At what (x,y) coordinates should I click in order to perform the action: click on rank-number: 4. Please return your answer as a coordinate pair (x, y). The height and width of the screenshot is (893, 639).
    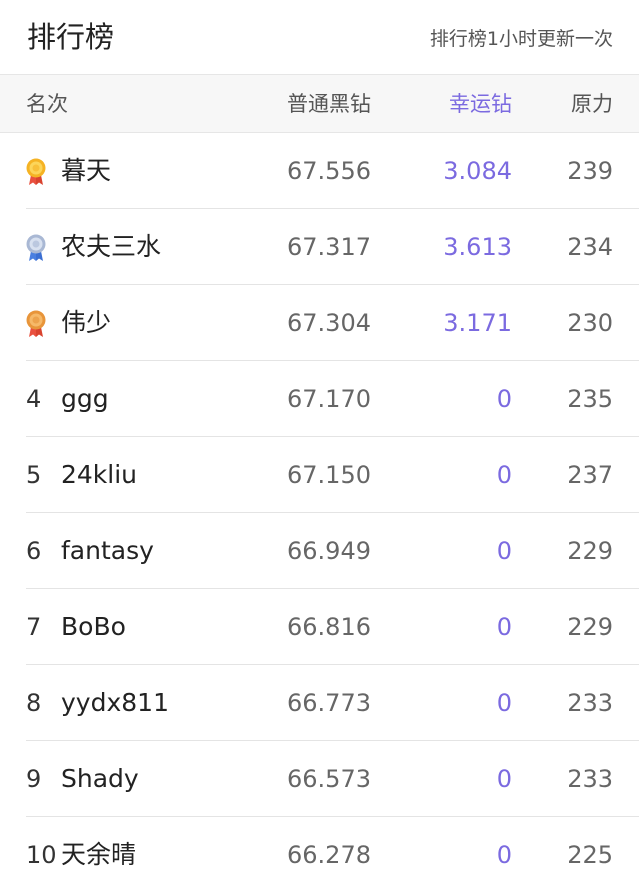
    Looking at the image, I should click on (34, 399).